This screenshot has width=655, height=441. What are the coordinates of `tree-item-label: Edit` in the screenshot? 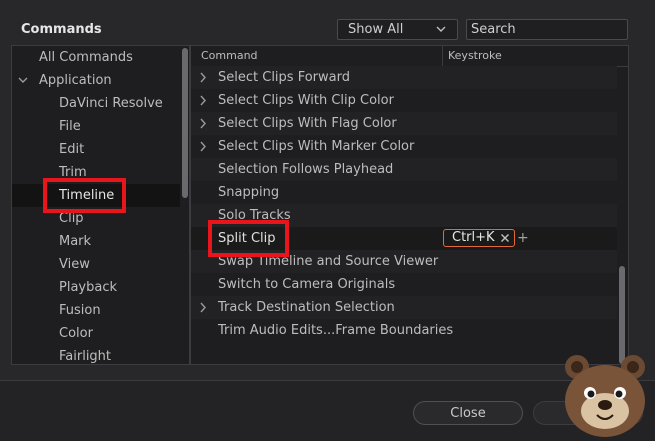 It's located at (72, 149).